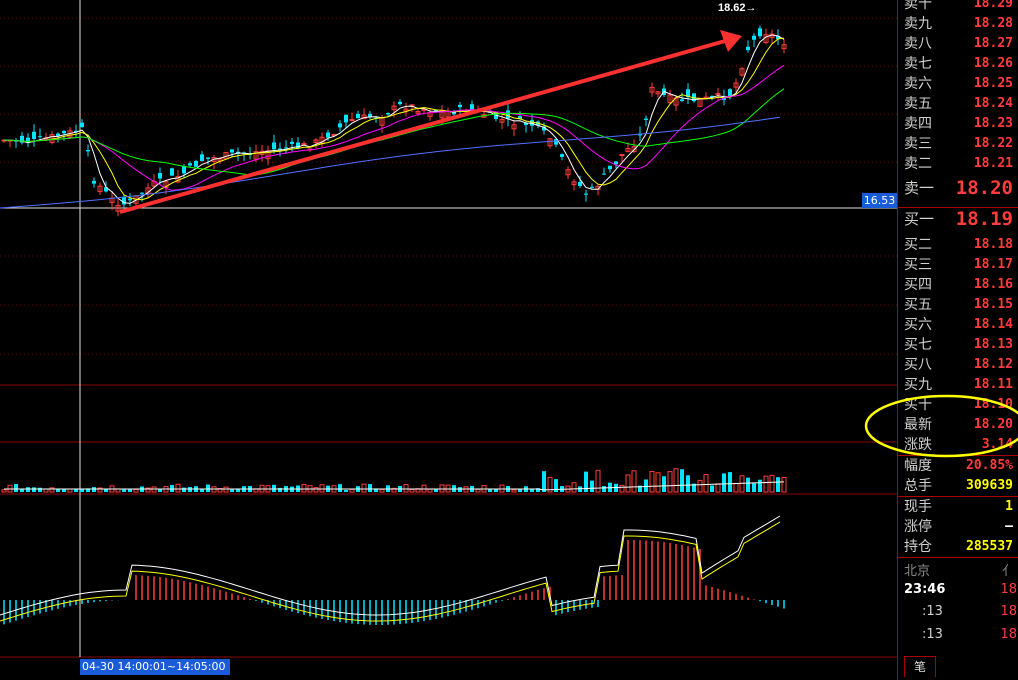 This screenshot has width=1018, height=680. I want to click on high-price-label: 18.62→, so click(737, 8).